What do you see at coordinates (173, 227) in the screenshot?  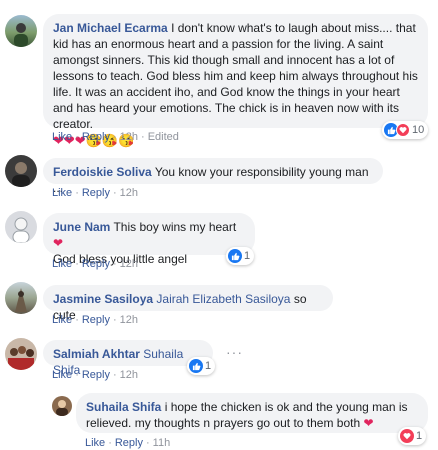 I see `comment-text: This boy wins my heart` at bounding box center [173, 227].